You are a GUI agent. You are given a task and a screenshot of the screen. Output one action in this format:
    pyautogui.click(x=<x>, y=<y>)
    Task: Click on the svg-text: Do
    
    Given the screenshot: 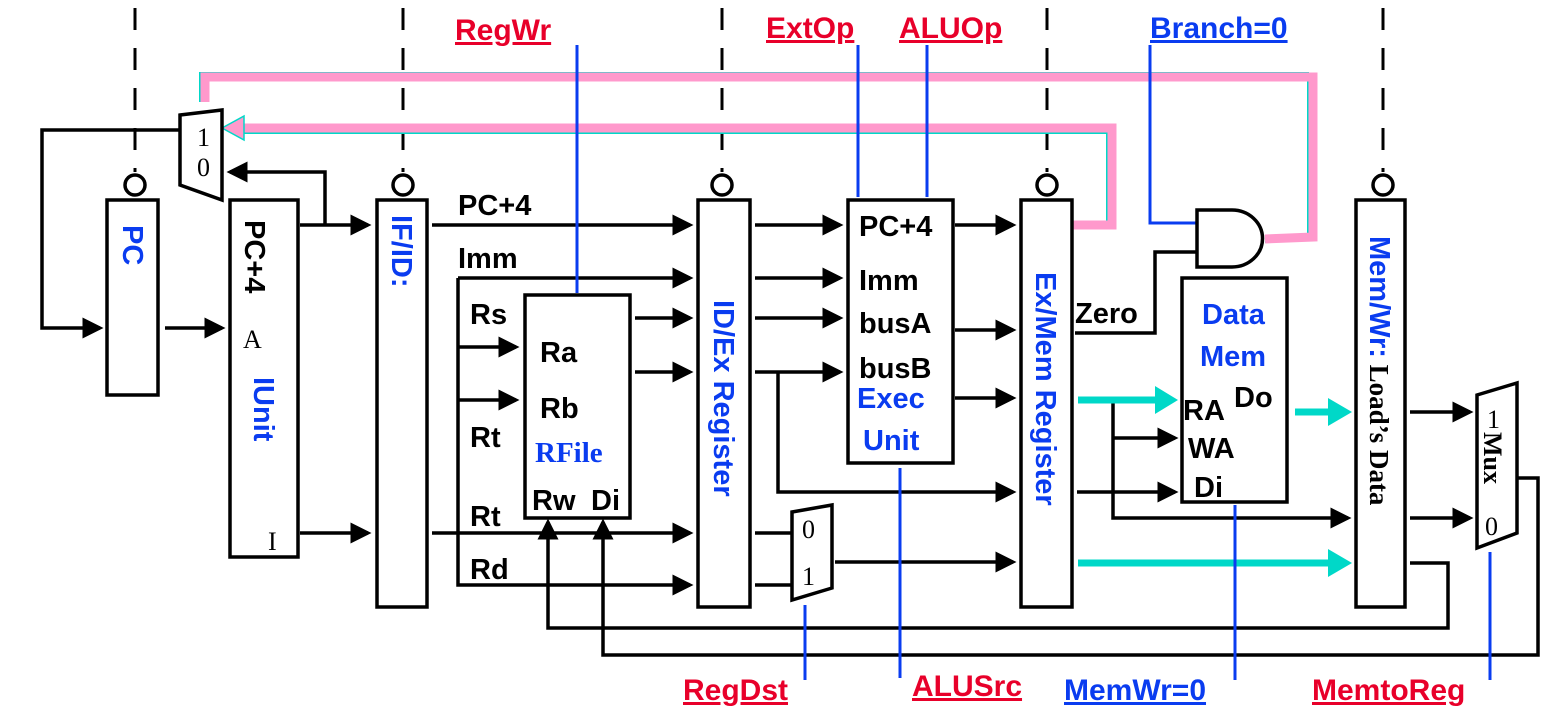 What is the action you would take?
    pyautogui.click(x=1253, y=398)
    